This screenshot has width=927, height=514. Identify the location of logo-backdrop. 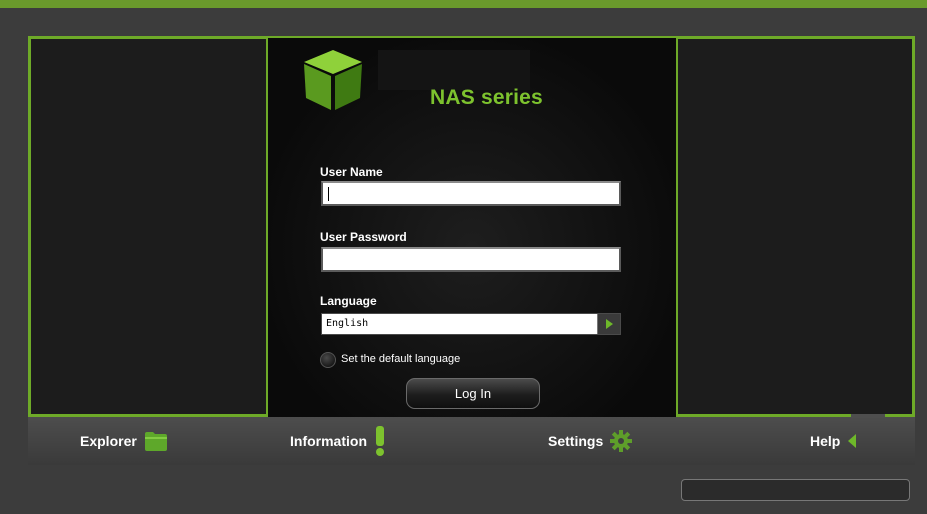
(454, 70).